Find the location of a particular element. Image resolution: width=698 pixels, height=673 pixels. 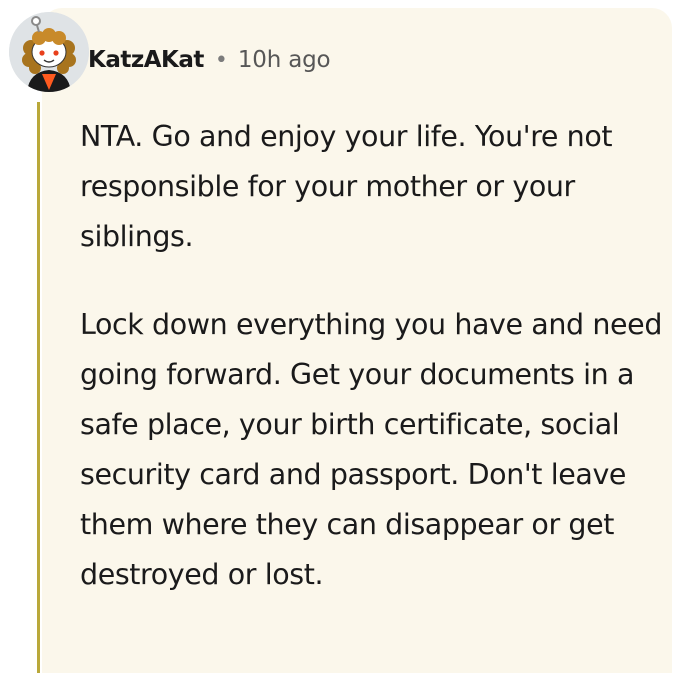

user-avatar is located at coordinates (49, 52).